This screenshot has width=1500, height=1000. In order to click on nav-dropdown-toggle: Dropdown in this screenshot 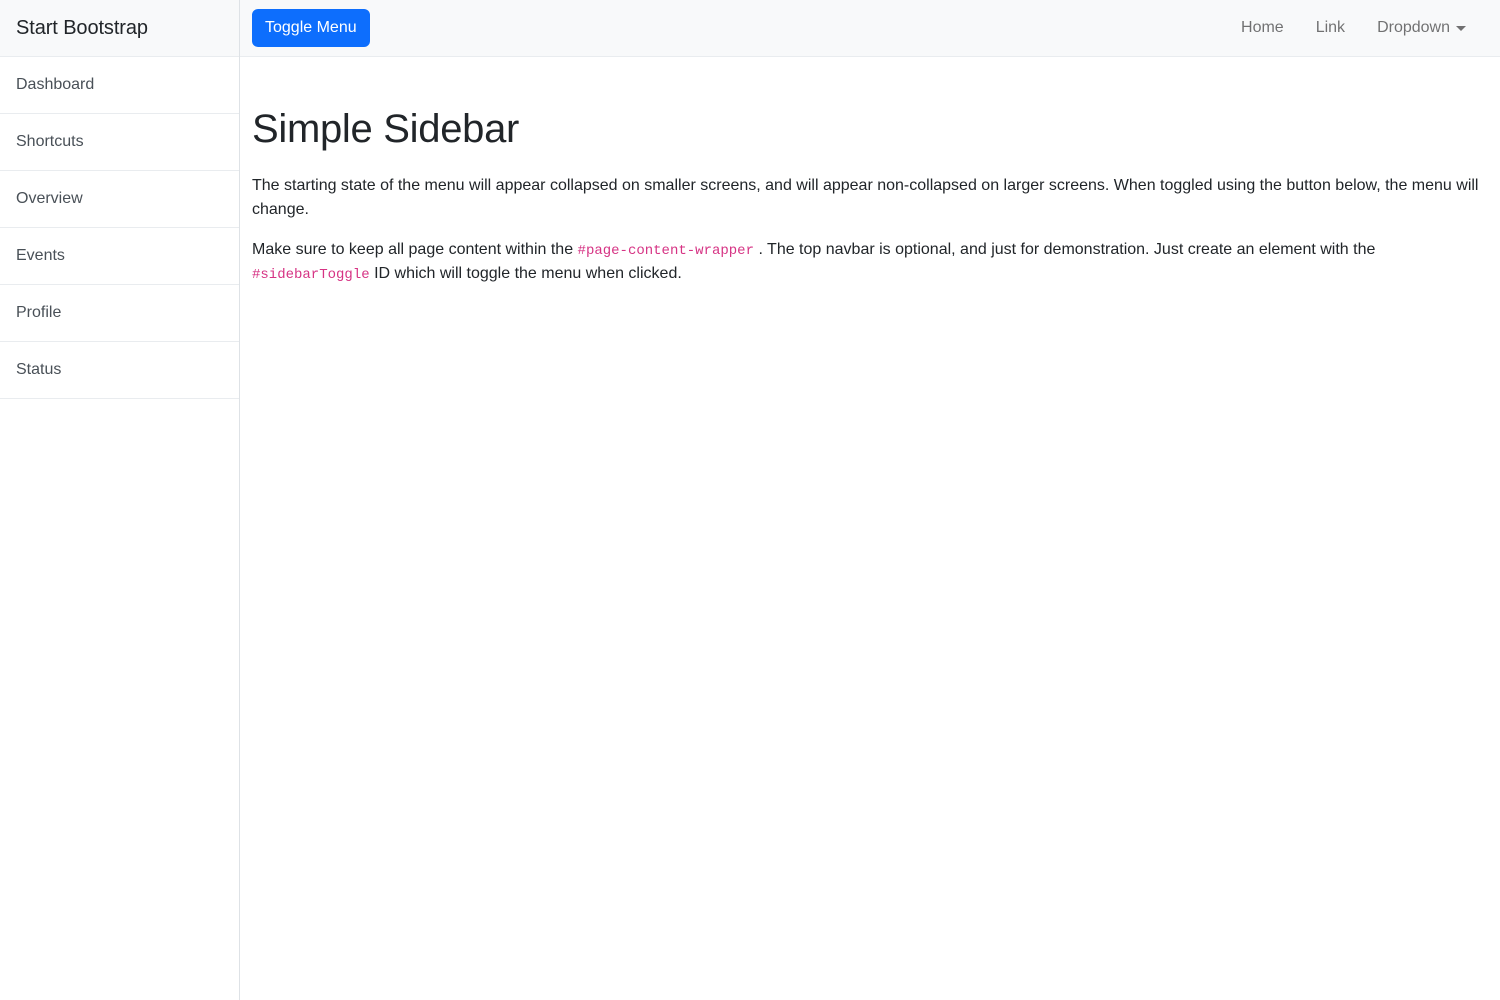, I will do `click(1420, 28)`.